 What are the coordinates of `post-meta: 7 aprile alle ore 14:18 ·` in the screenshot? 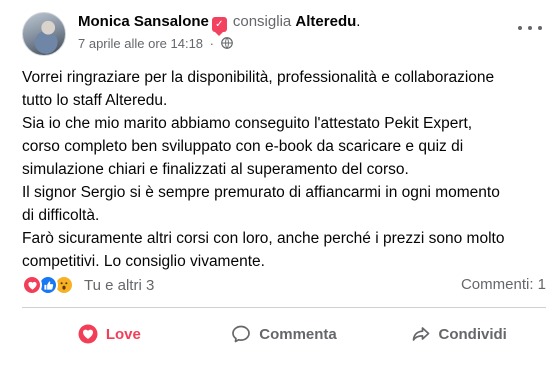 It's located at (155, 43).